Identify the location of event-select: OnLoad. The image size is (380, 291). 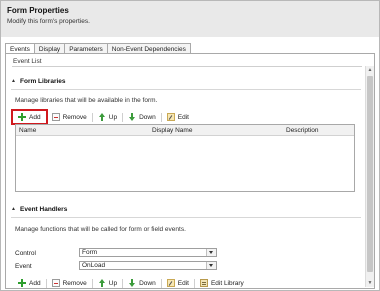
(148, 265).